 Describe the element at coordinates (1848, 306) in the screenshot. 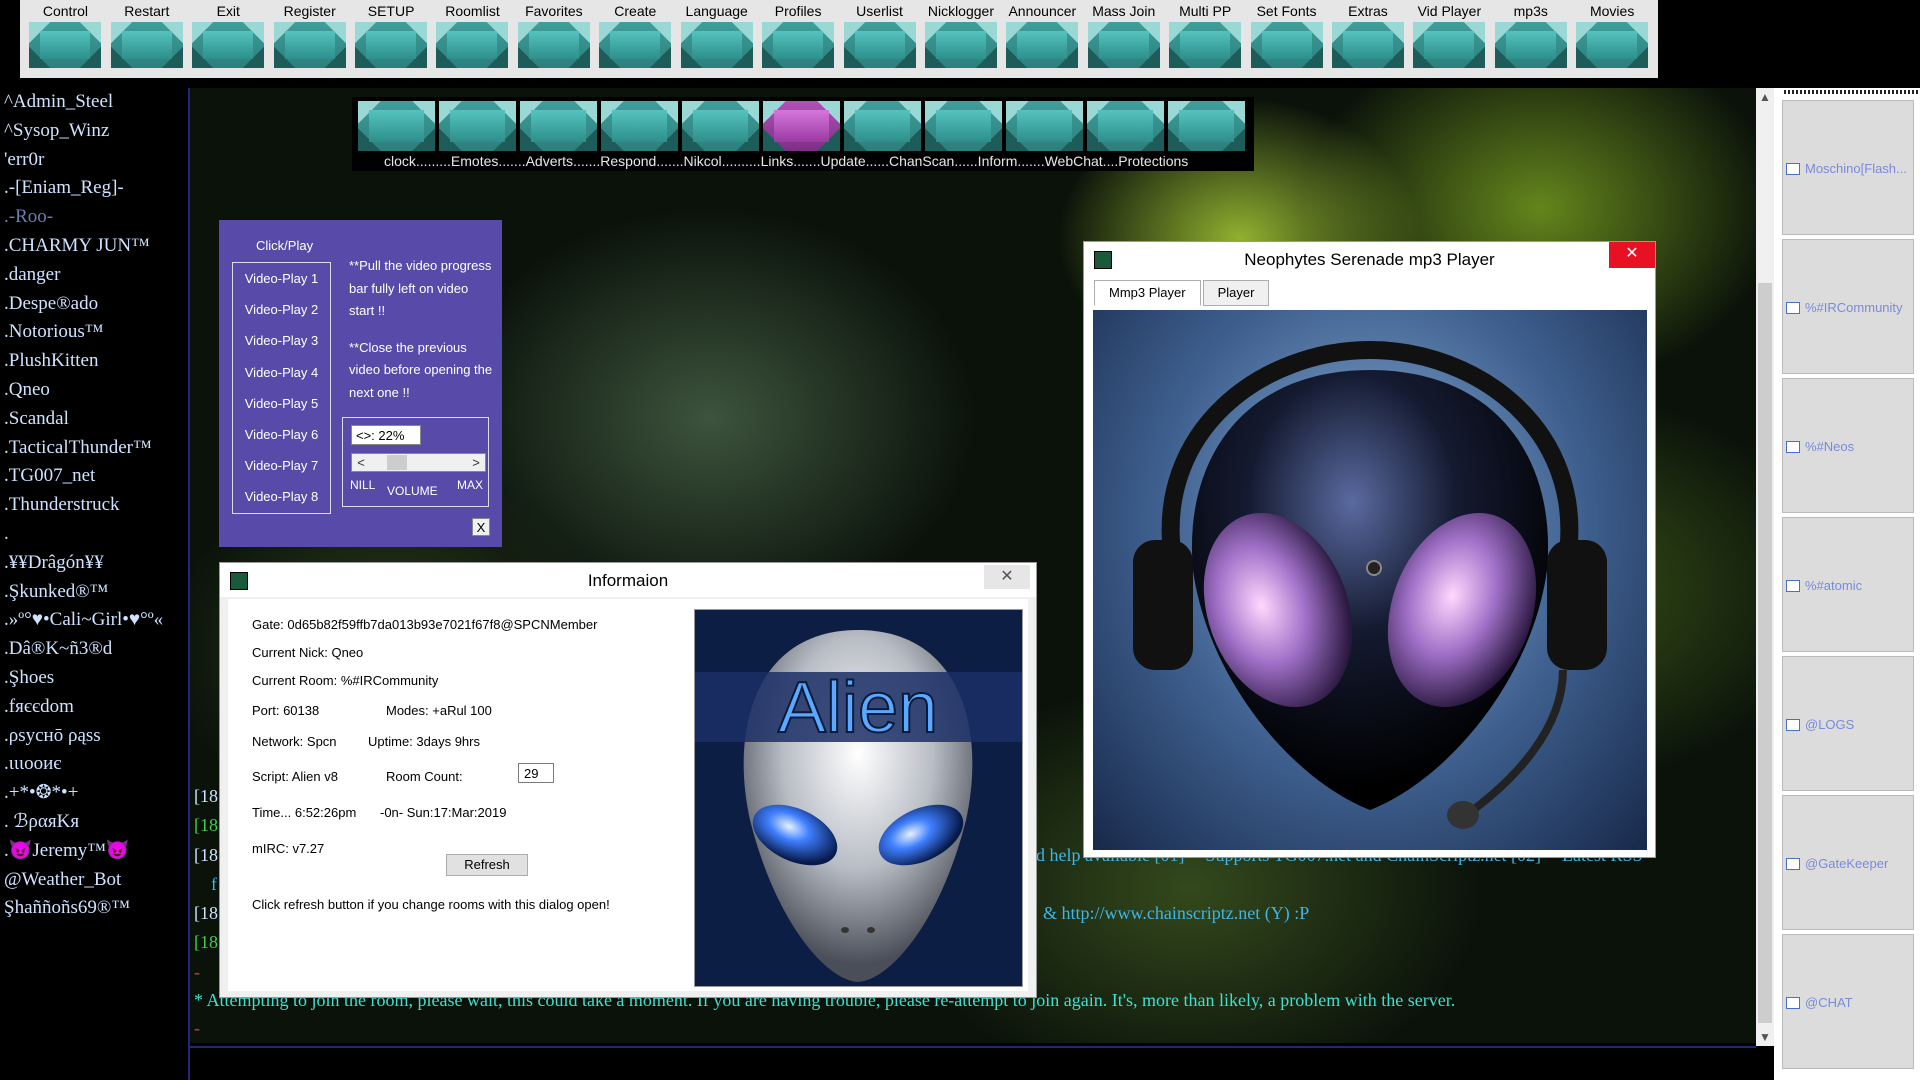

I see `switchbar-tile: %#IRCommunity` at that location.